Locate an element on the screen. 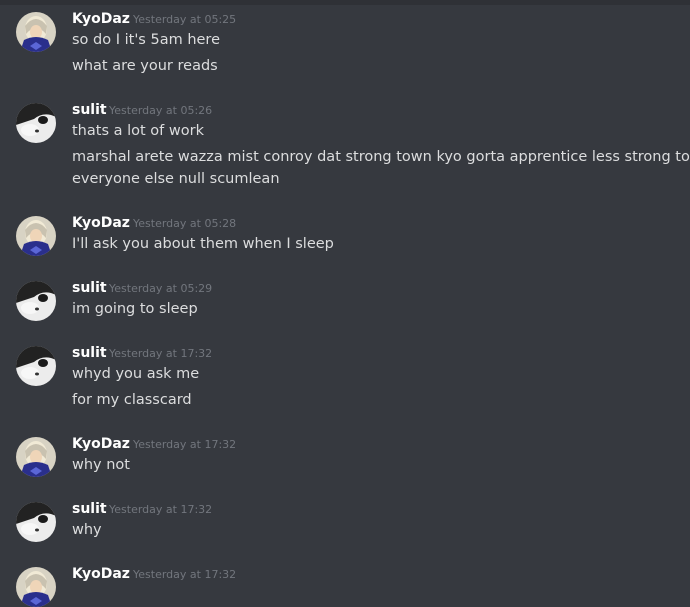 The width and height of the screenshot is (690, 607). message-timestamp: Yesterday at 05:29 is located at coordinates (161, 288).